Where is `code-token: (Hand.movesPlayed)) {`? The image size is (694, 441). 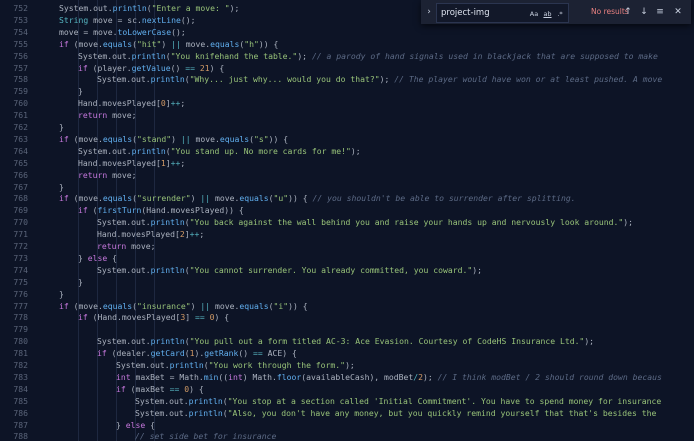 code-token: (Hand.movesPlayed)) { is located at coordinates (192, 210).